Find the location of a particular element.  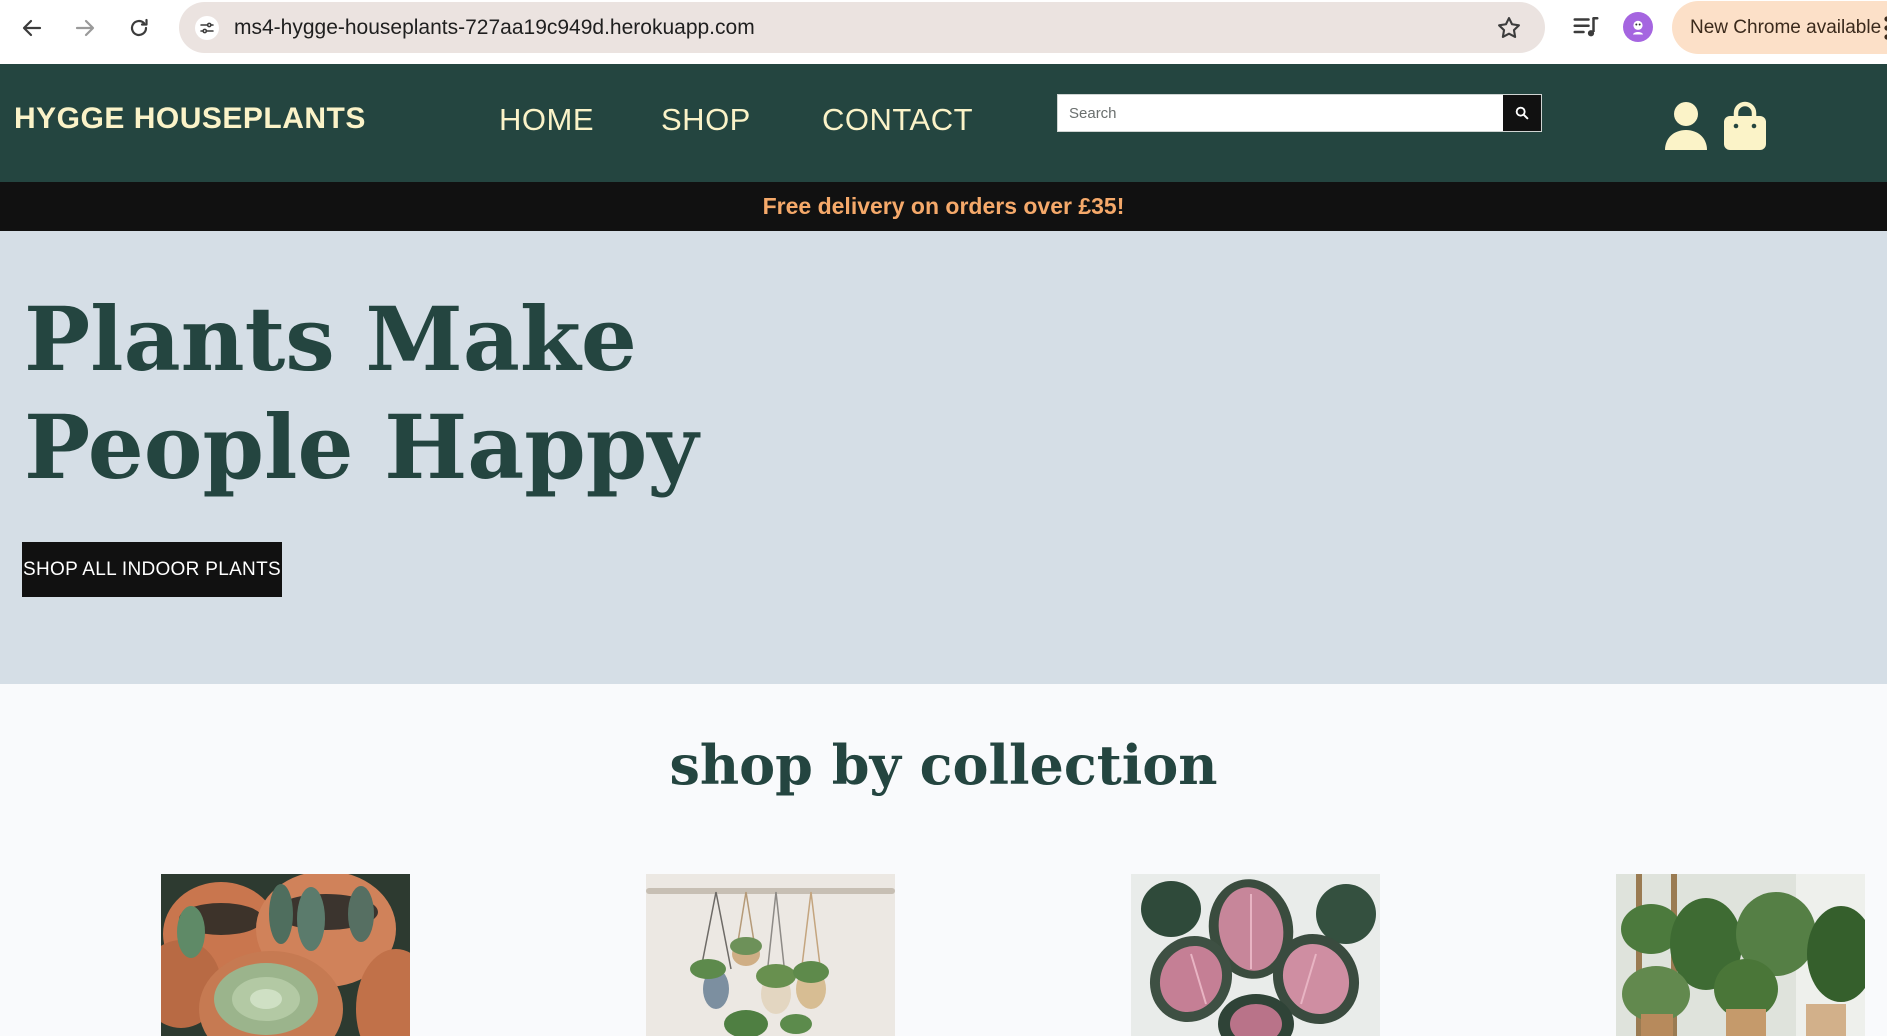

brand-logo: HYGGE HOUSEPLANTS is located at coordinates (190, 119).